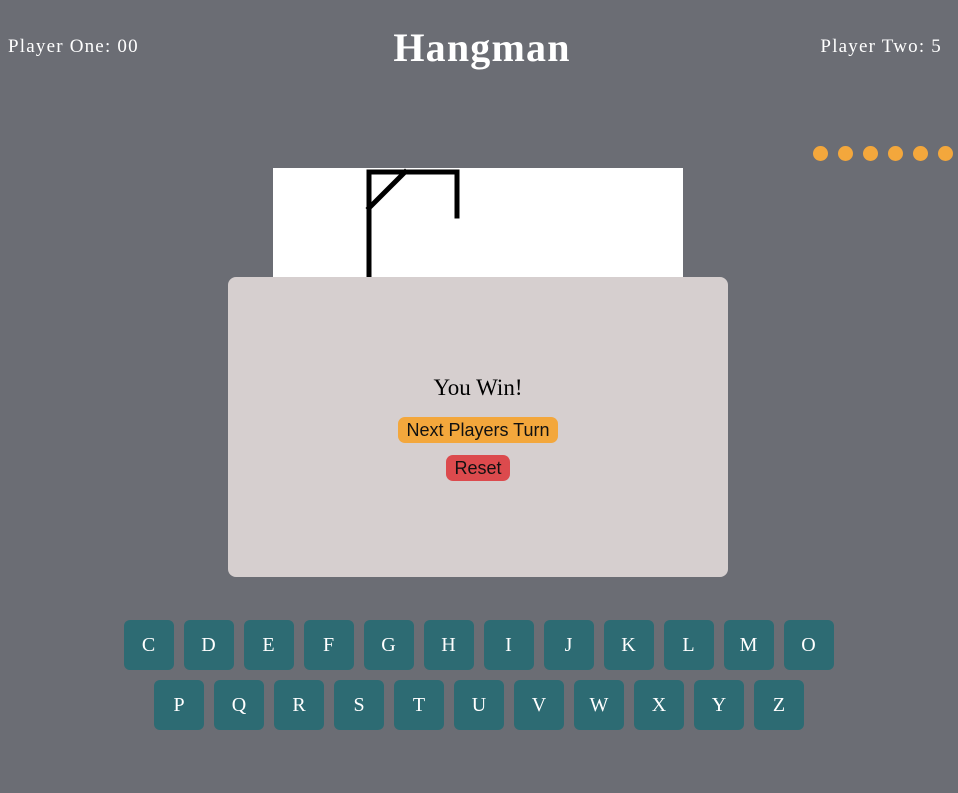  What do you see at coordinates (599, 705) in the screenshot?
I see `letter-key-w: W` at bounding box center [599, 705].